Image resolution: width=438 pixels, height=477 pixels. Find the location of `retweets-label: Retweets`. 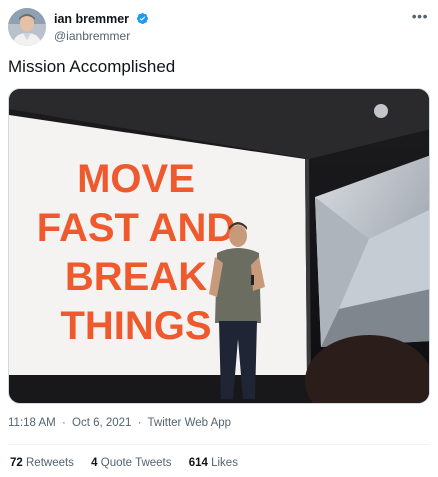

retweets-label: Retweets is located at coordinates (50, 463).